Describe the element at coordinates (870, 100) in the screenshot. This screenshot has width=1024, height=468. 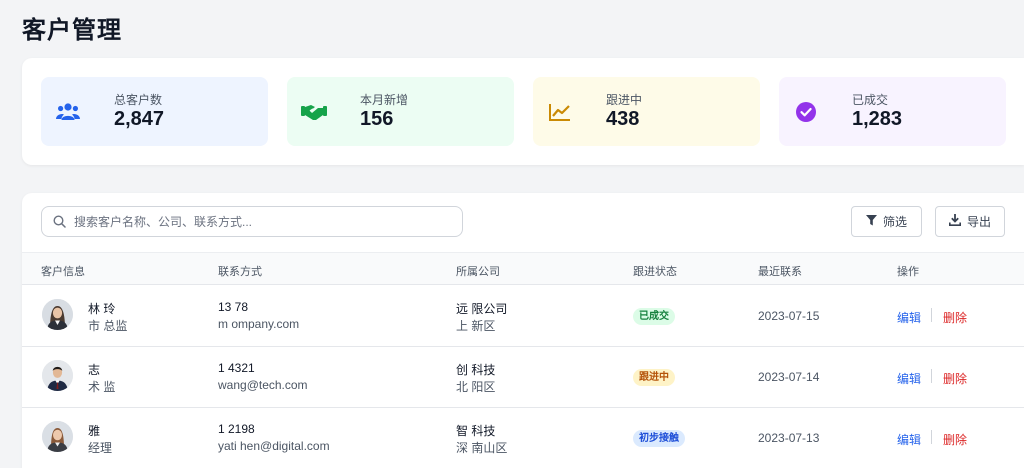
I see `stat-label: 已成交` at that location.